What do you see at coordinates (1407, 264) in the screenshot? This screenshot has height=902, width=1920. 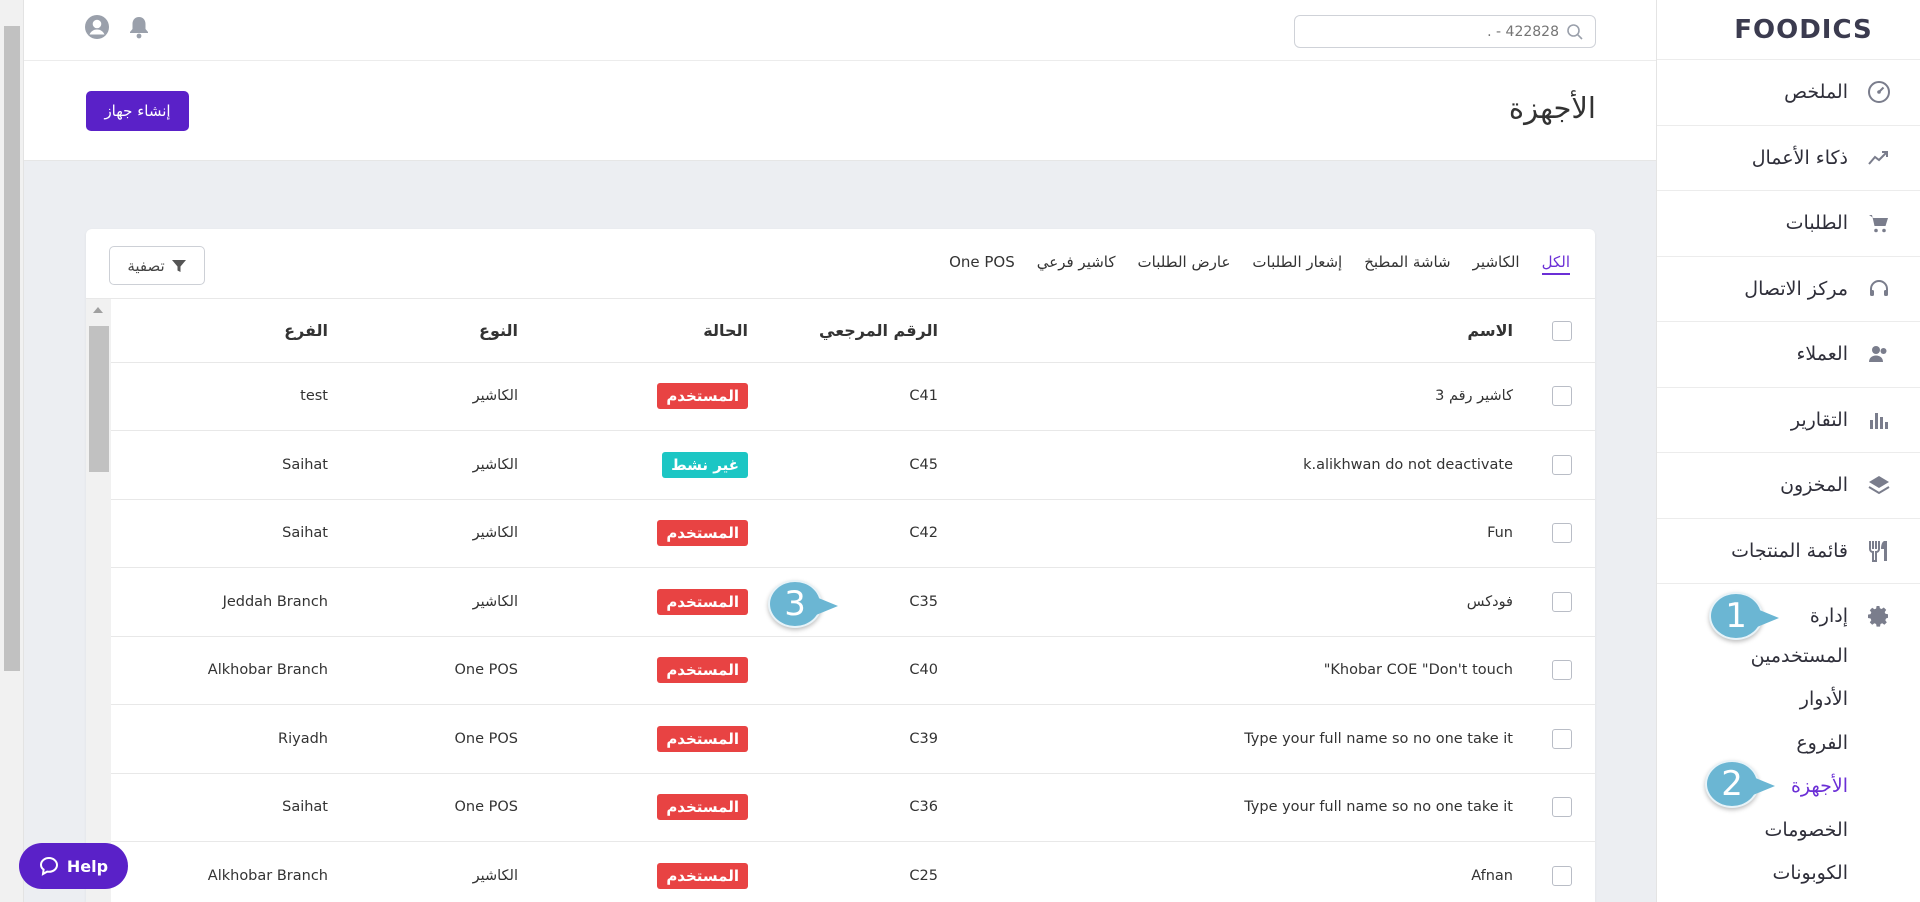 I see `tab-kitchen-display: شاشة المطبخ` at bounding box center [1407, 264].